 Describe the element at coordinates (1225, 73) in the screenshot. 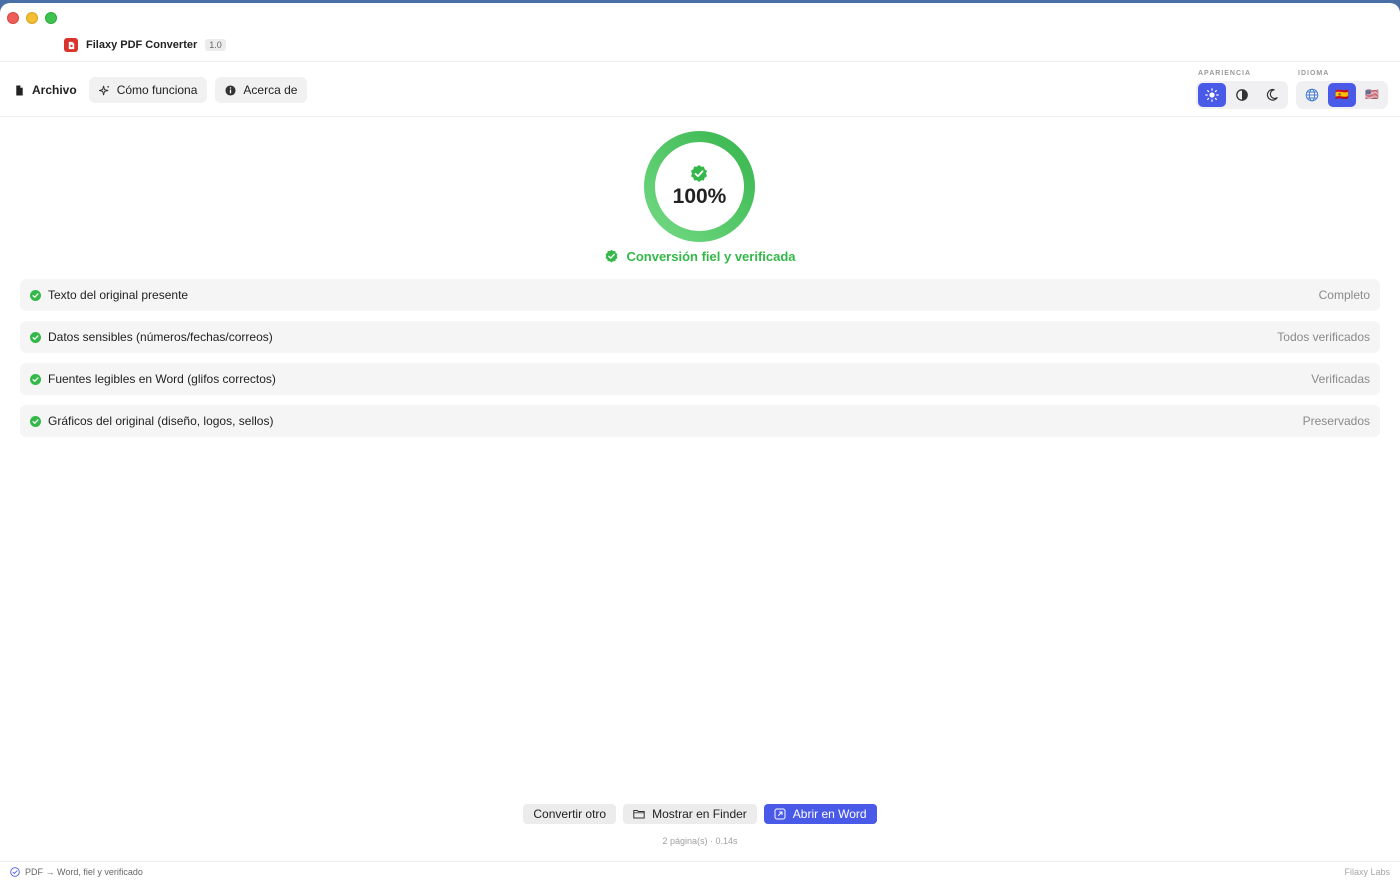

I see `appearance-label: APARIENCIA` at that location.